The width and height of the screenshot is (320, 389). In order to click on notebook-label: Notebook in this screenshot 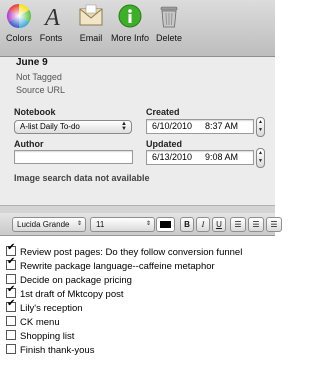, I will do `click(35, 112)`.